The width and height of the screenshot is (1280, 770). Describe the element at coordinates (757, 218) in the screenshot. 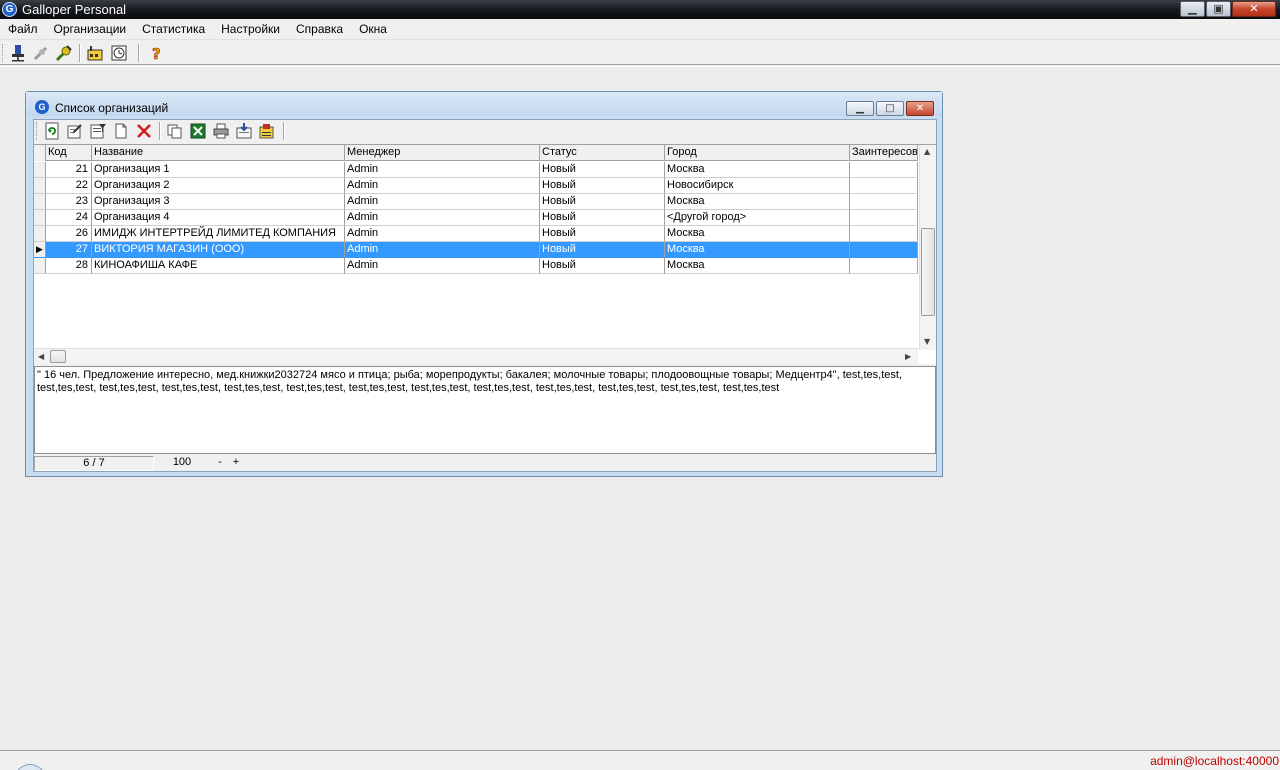

I see `cell-city: <Другой город>` at that location.